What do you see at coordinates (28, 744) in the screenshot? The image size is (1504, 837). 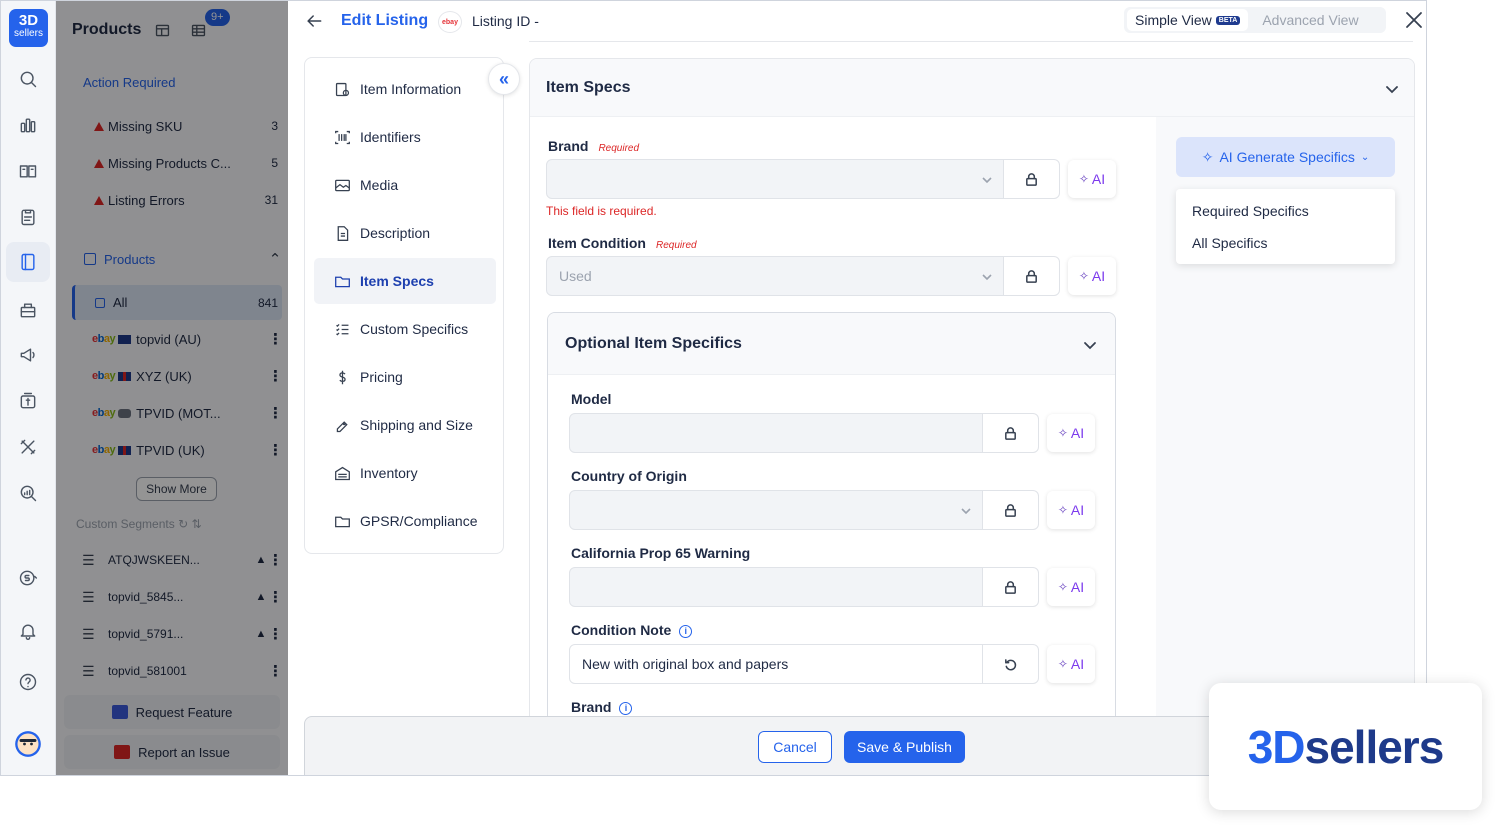 I see `user-avatar` at bounding box center [28, 744].